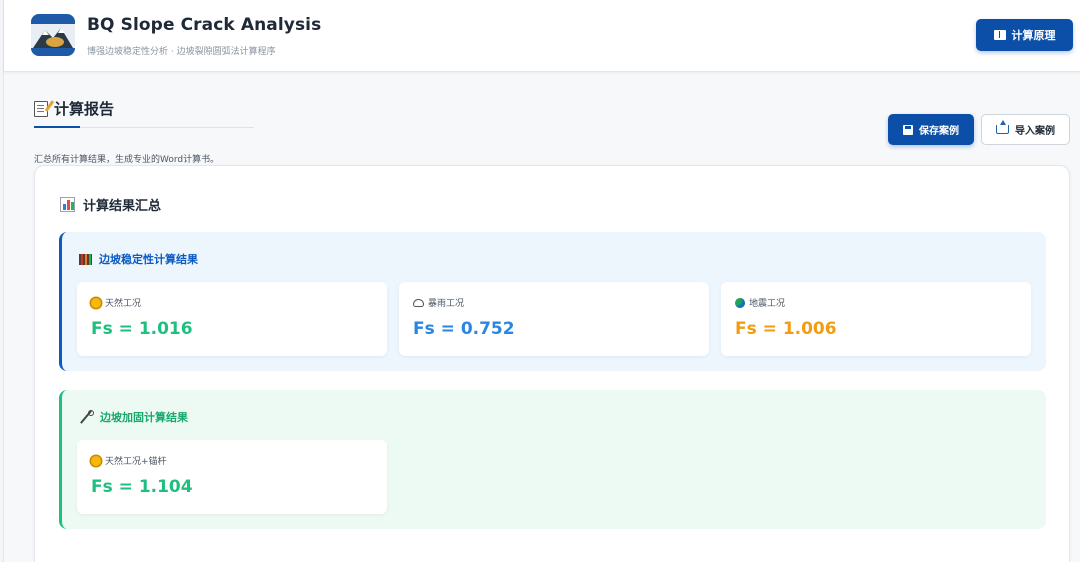 The image size is (1080, 562). I want to click on summary-title: 计算结果汇总, so click(110, 204).